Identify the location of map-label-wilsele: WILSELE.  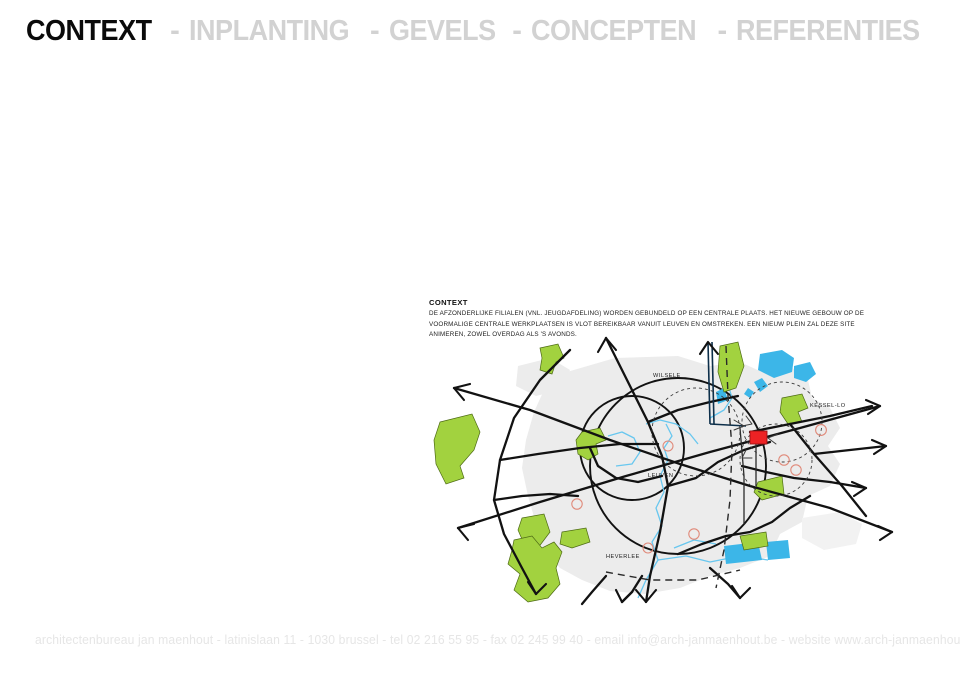
(667, 376).